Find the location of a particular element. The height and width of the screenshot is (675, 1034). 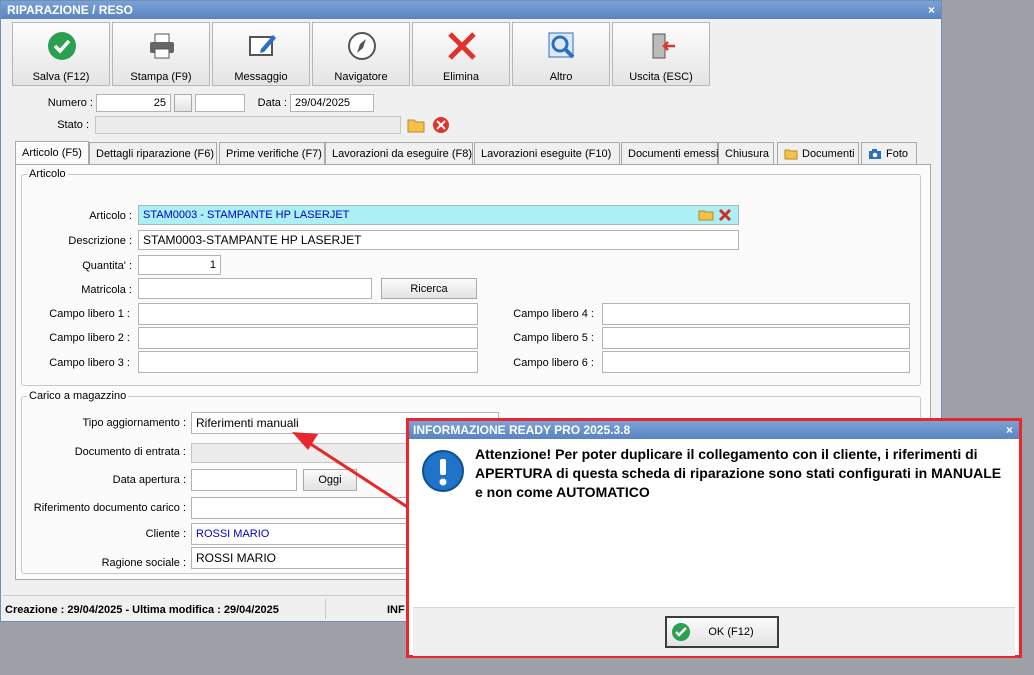

matricola-field is located at coordinates (255, 288).